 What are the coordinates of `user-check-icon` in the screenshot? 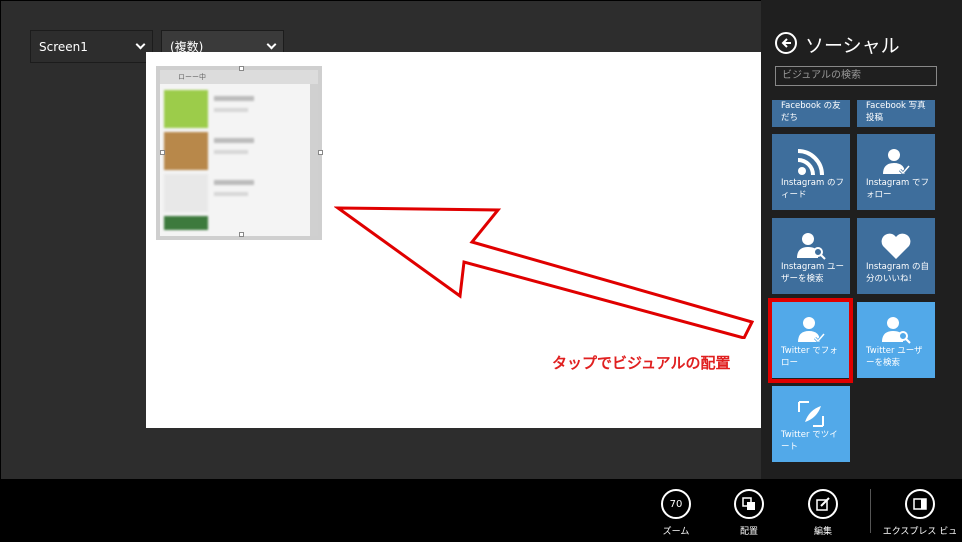 It's located at (897, 162).